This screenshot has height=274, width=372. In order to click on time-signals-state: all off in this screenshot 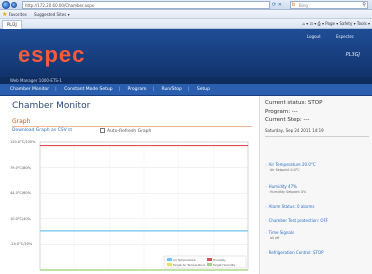, I will do `click(275, 238)`.